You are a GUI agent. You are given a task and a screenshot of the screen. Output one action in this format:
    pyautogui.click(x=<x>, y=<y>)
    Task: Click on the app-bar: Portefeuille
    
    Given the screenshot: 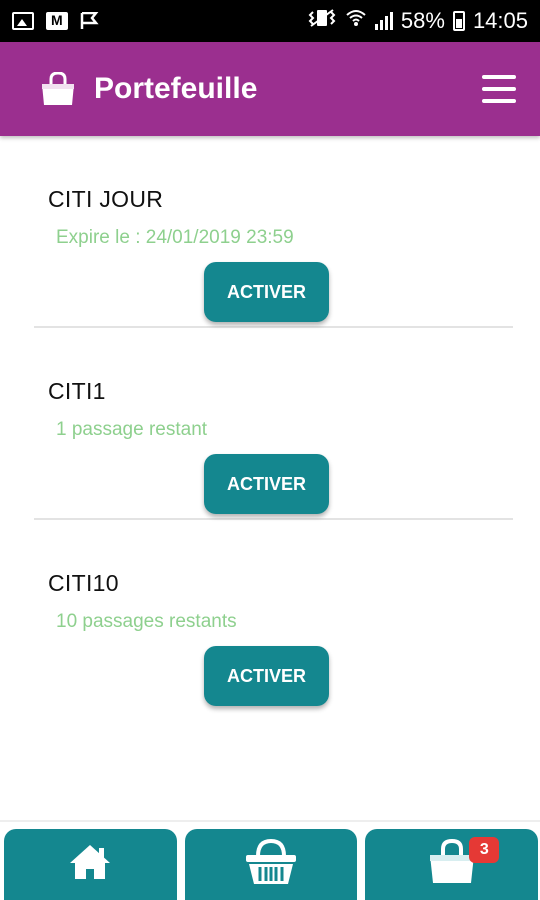 What is the action you would take?
    pyautogui.click(x=270, y=89)
    